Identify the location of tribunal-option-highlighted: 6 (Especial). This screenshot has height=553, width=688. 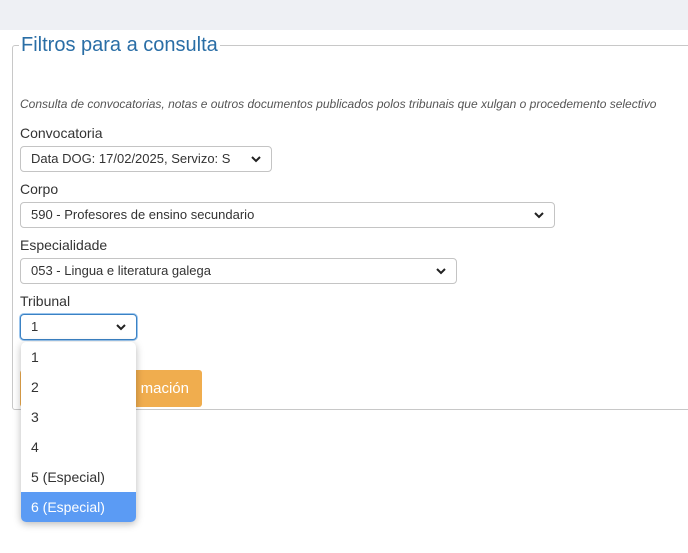
(78, 507).